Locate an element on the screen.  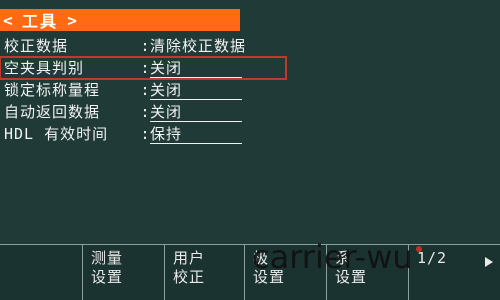
menu-item-empty-fixture-detect: 空夹具判别 : 关闭 is located at coordinates (143, 68).